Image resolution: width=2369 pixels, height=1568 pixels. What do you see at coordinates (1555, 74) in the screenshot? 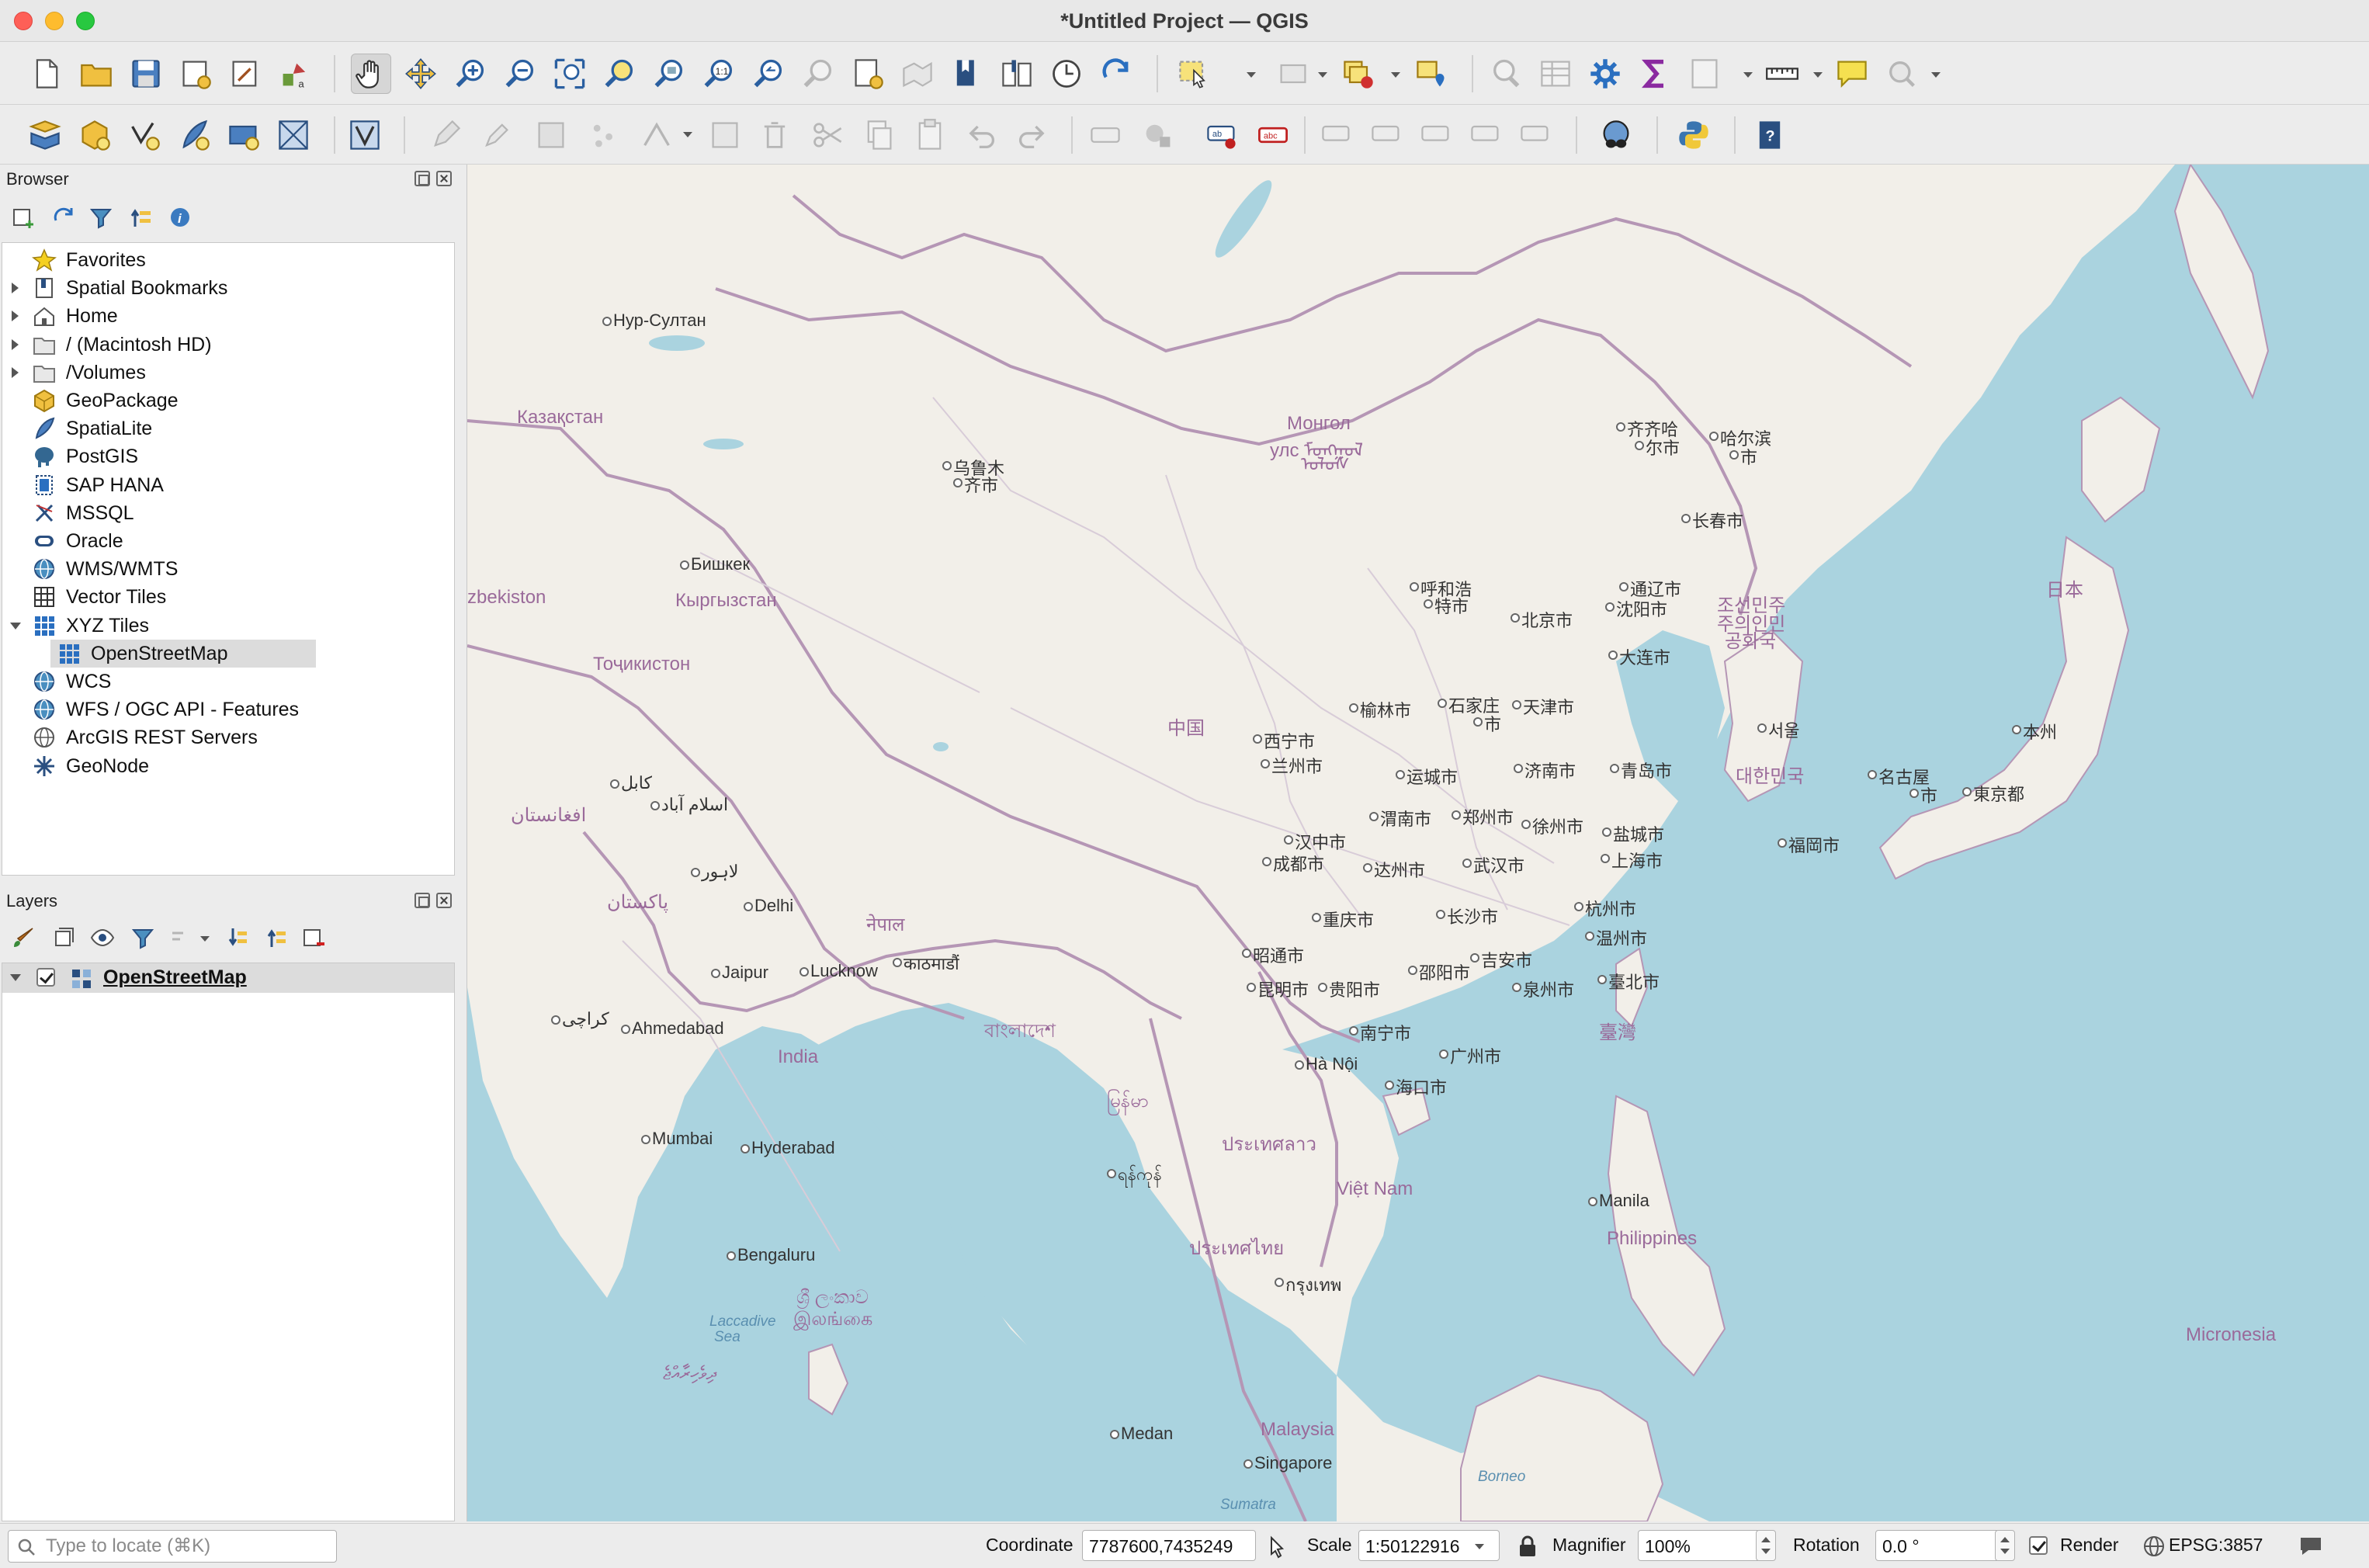
I see `open-attribute-table-button` at bounding box center [1555, 74].